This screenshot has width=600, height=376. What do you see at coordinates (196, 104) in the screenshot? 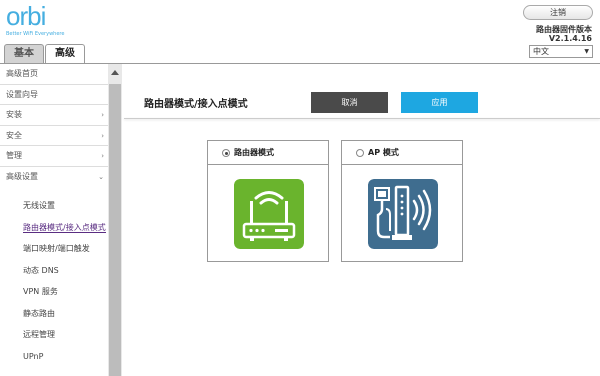
I see `page-title: 路由器模式/接入点模式` at bounding box center [196, 104].